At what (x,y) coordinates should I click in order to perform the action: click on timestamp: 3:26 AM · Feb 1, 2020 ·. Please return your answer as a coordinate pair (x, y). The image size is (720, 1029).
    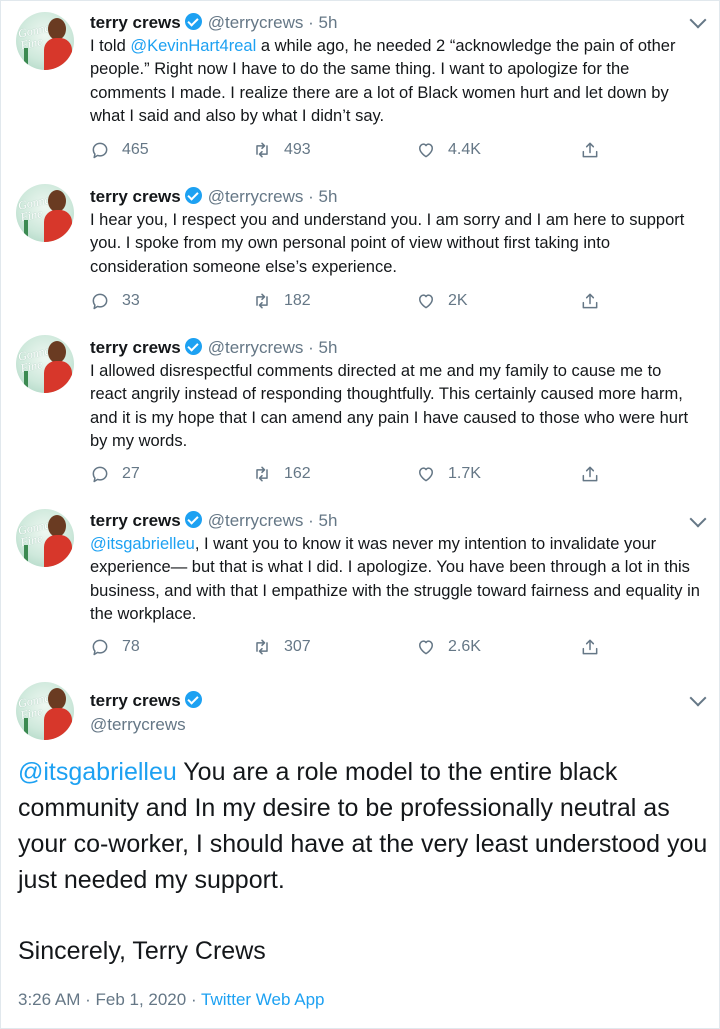
    Looking at the image, I should click on (109, 999).